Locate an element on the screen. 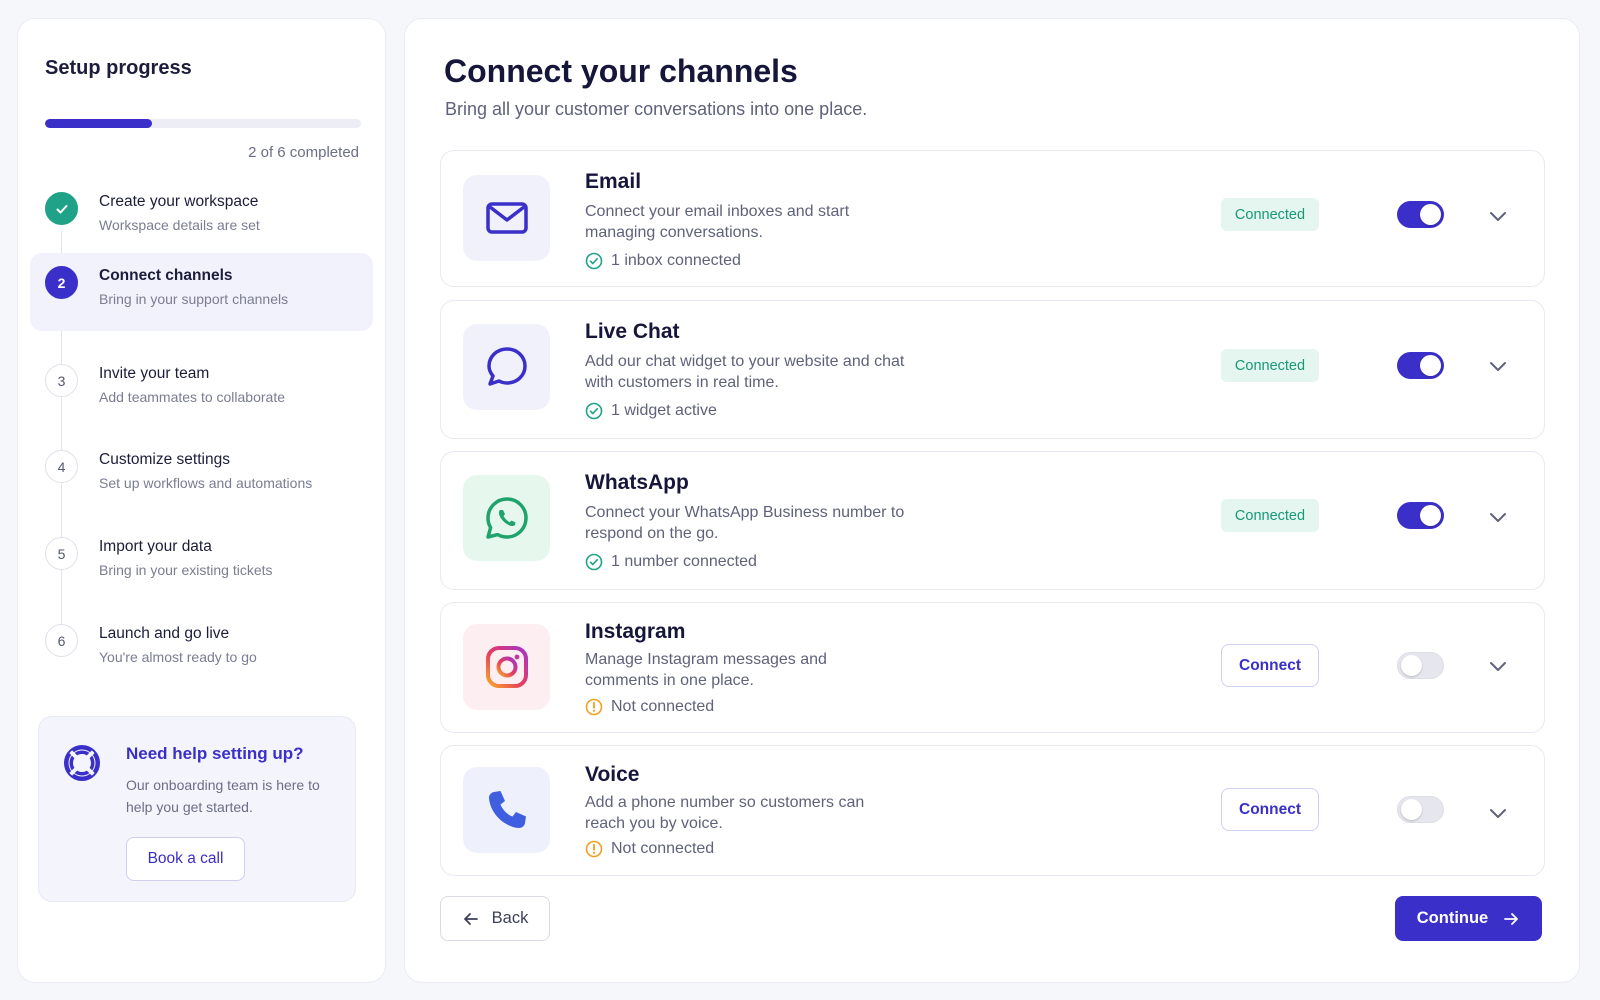  step-subtitle: Set up workflows and automations is located at coordinates (206, 483).